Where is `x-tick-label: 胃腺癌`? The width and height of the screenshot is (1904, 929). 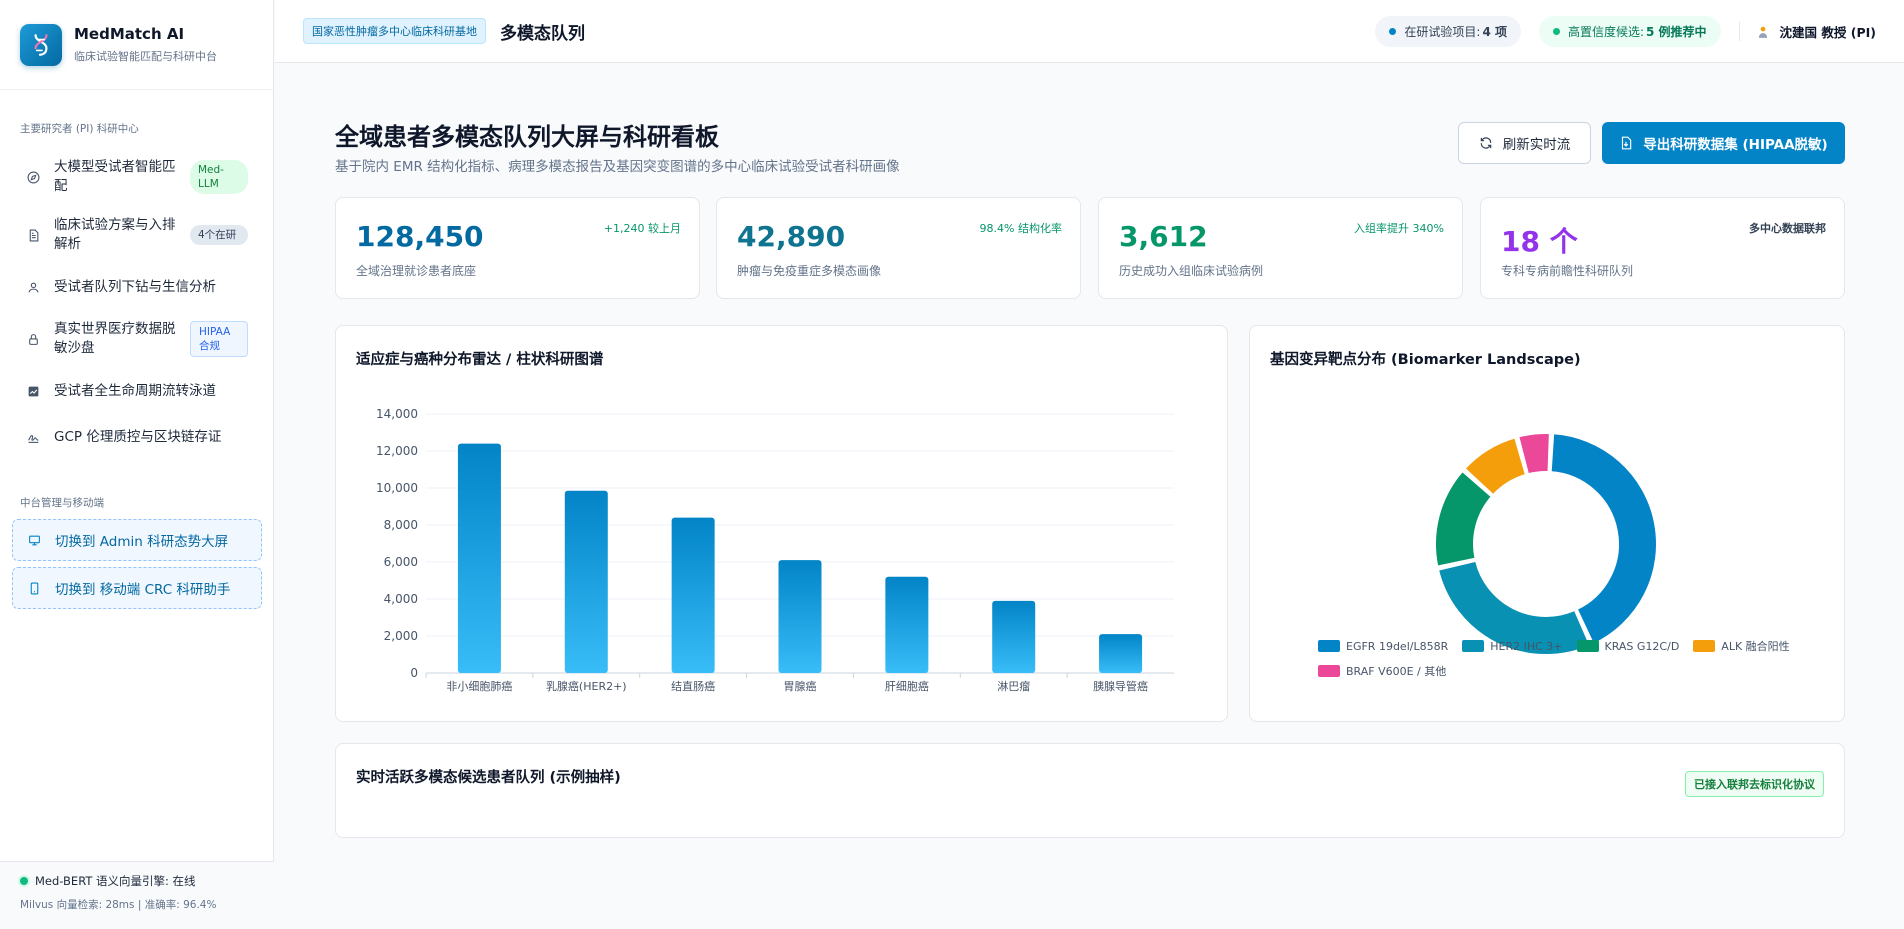 x-tick-label: 胃腺癌 is located at coordinates (800, 686).